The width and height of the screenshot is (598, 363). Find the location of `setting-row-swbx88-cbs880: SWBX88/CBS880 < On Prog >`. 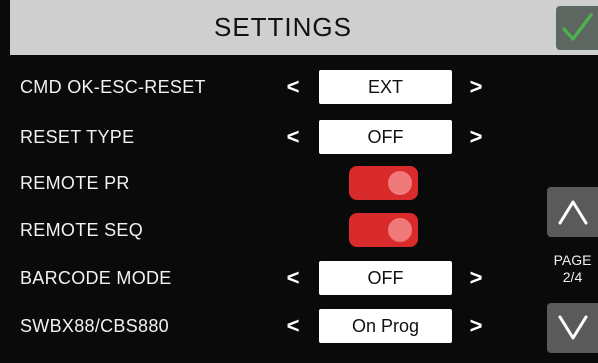

setting-row-swbx88-cbs880: SWBX88/CBS880 < On Prog > is located at coordinates (270, 326).